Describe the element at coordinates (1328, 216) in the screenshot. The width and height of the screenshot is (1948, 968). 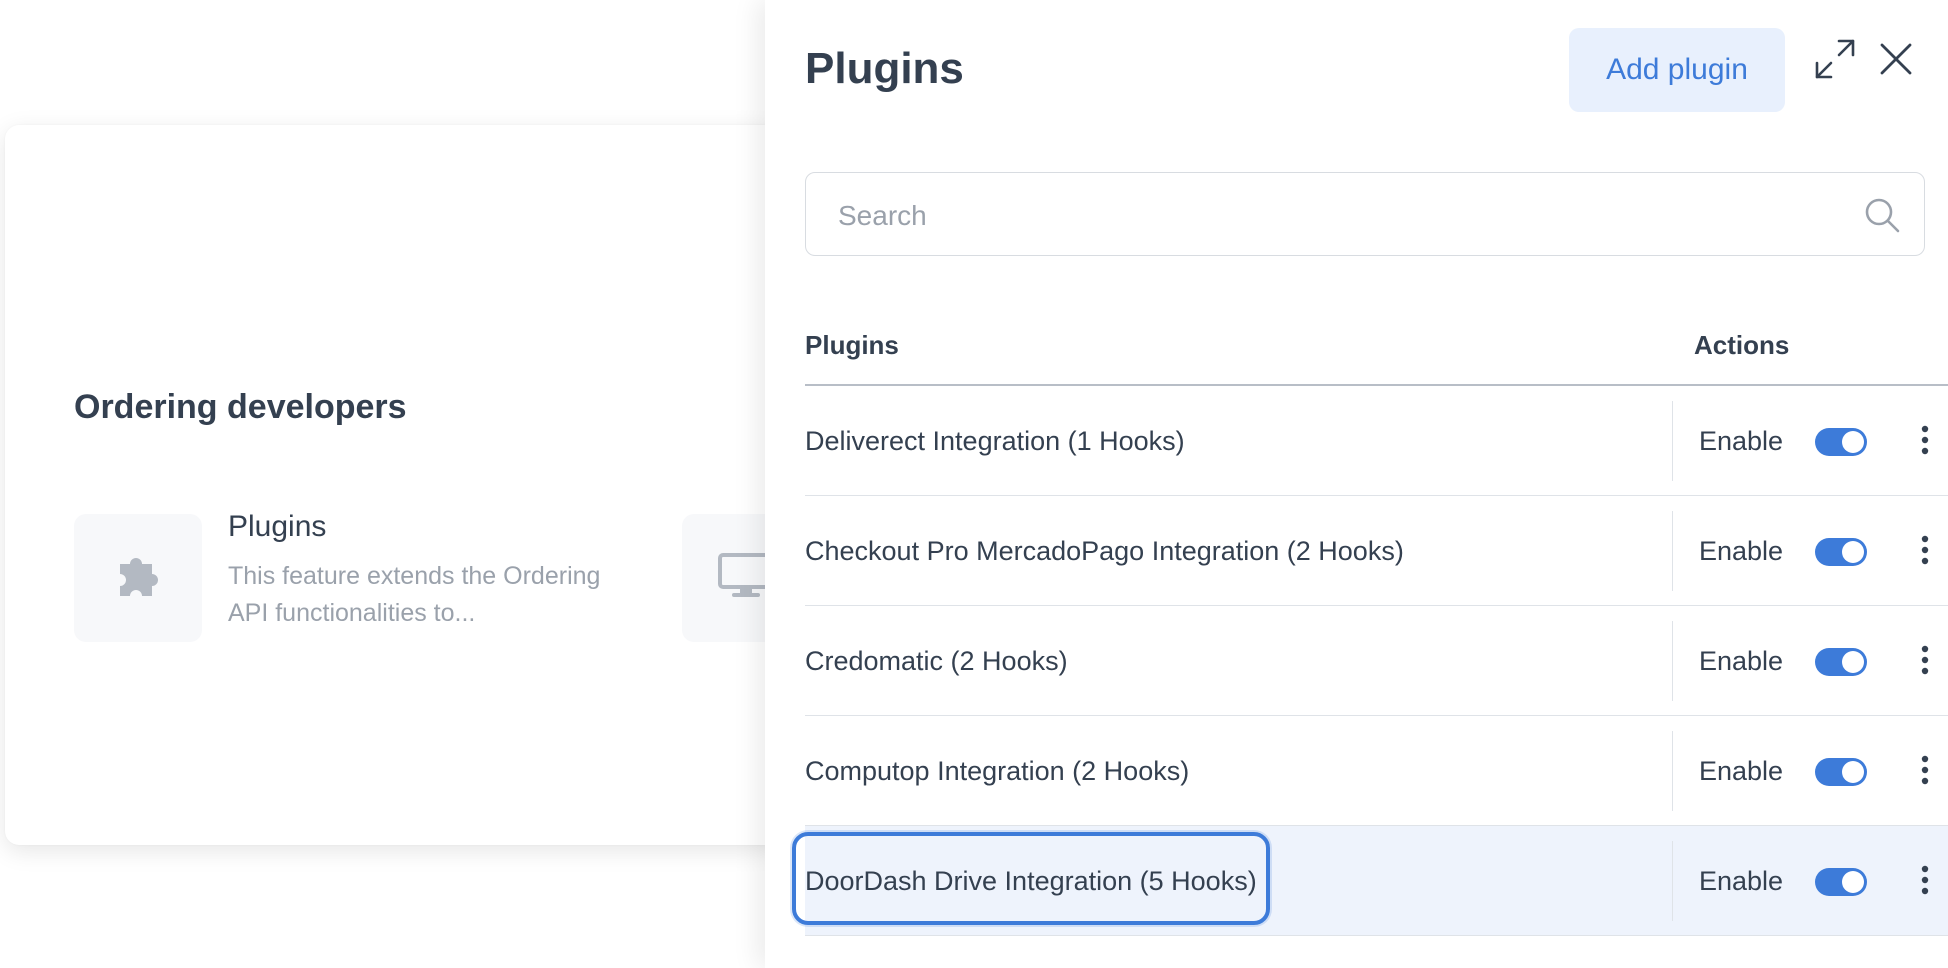
I see `search-input` at that location.